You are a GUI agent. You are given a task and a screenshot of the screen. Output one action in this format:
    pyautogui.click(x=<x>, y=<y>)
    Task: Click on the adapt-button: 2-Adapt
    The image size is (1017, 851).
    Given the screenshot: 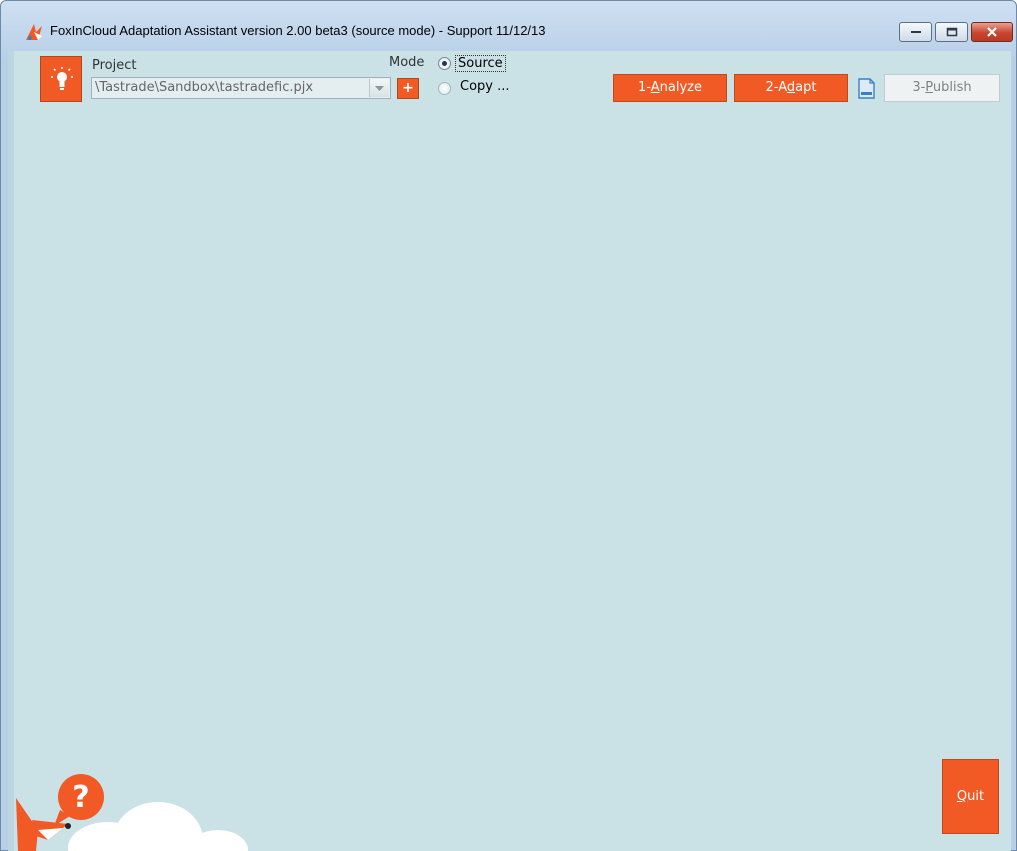 What is the action you would take?
    pyautogui.click(x=791, y=88)
    